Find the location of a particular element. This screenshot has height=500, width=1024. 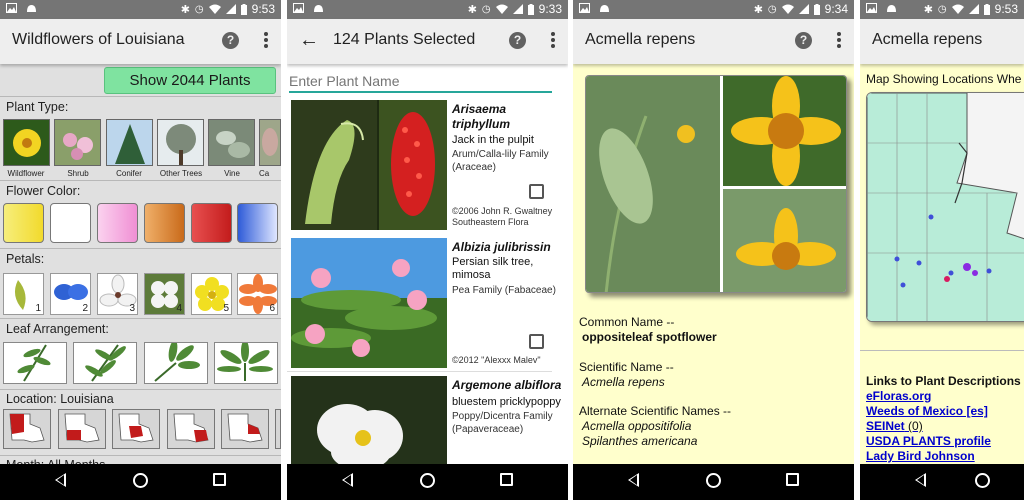

leaf-arrangement-label: Leaf Arrangement: is located at coordinates (57, 329).